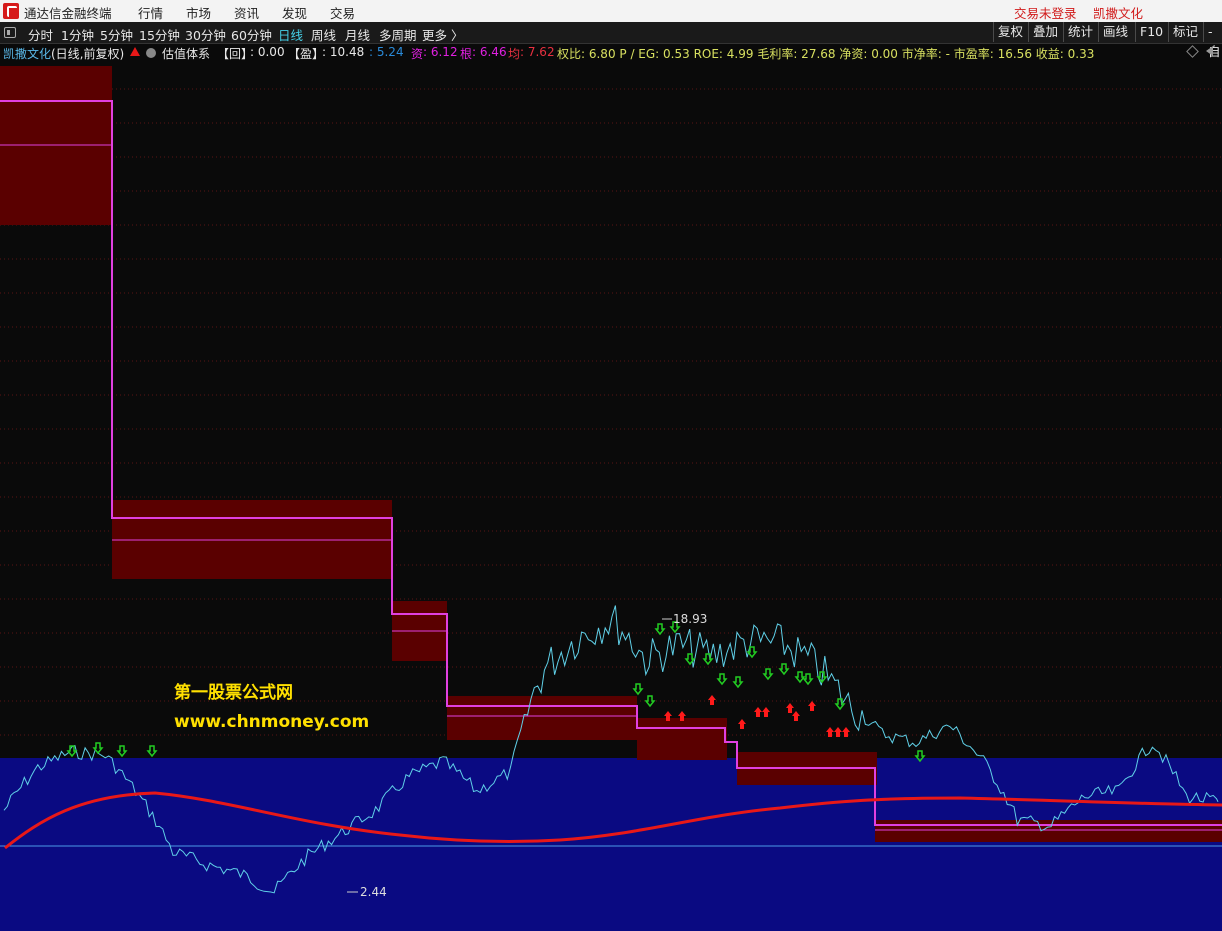 The width and height of the screenshot is (1222, 931). Describe the element at coordinates (611, 11) in the screenshot. I see `title-bar: 通达信金融终端 行情 市场 资讯 发现 交易 交易未登录 凯撒文化` at that location.